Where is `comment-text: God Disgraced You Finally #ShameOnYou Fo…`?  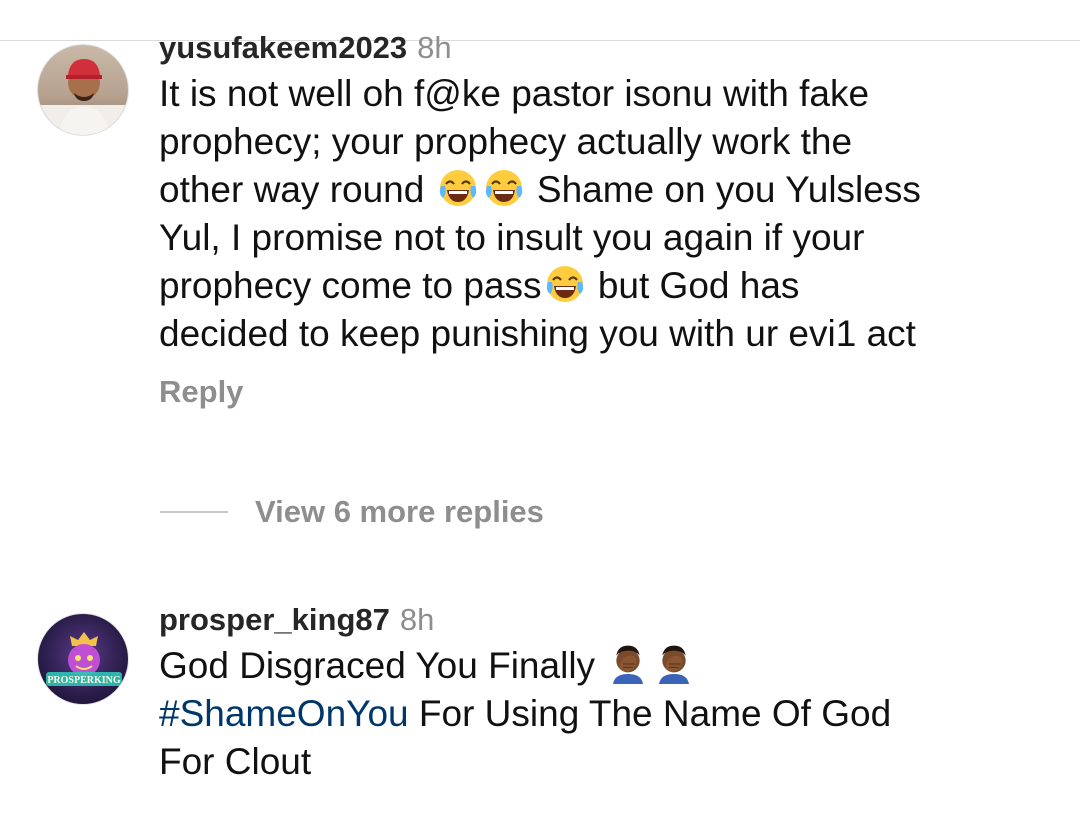 comment-text: God Disgraced You Finally #ShameOnYou Fo… is located at coordinates (607, 714).